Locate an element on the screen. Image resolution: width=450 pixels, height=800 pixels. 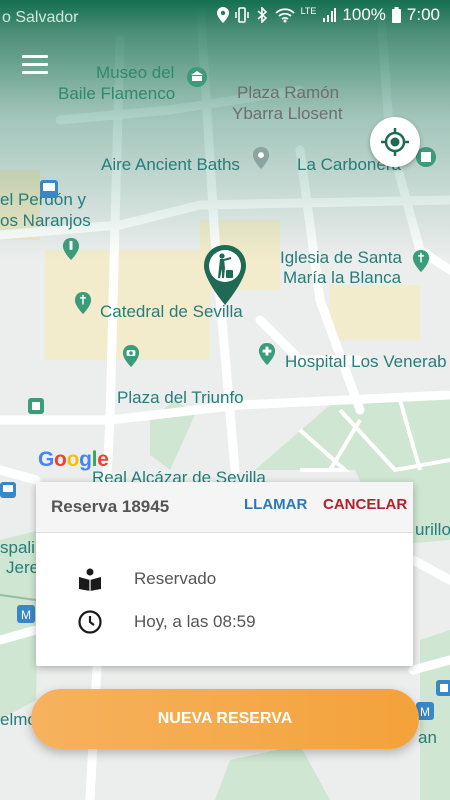
wifi-icon is located at coordinates (284, 15).